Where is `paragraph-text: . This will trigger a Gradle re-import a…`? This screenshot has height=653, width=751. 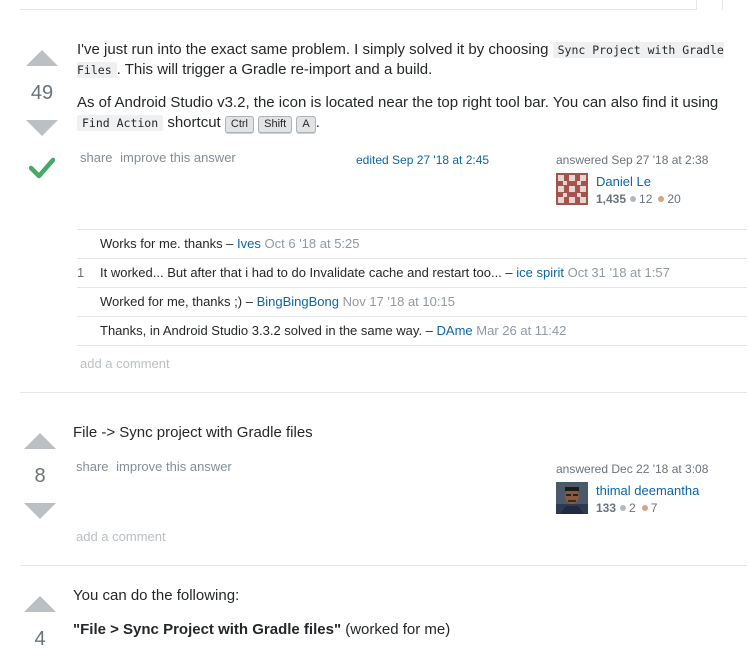 paragraph-text: . This will trigger a Gradle re-import a… is located at coordinates (274, 69).